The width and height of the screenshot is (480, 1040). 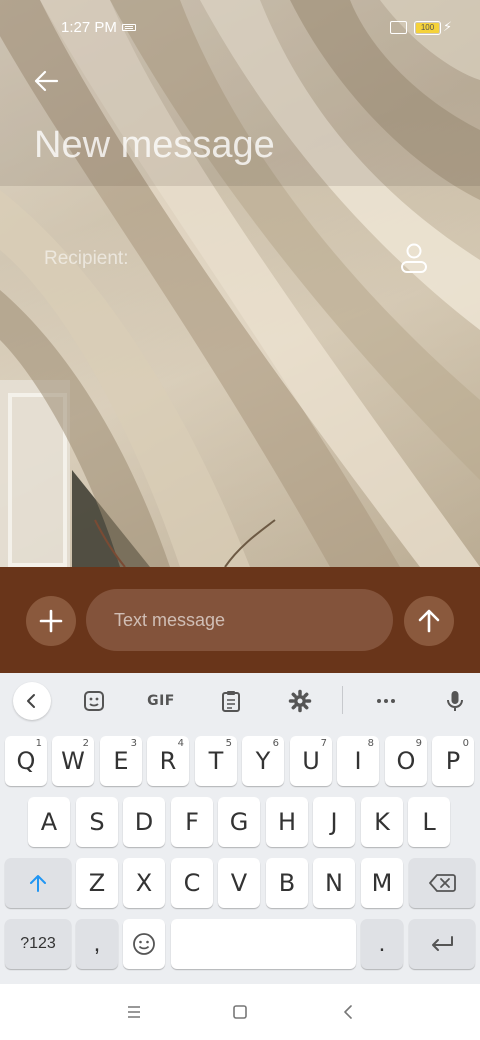 I want to click on voice-input-button, so click(x=455, y=701).